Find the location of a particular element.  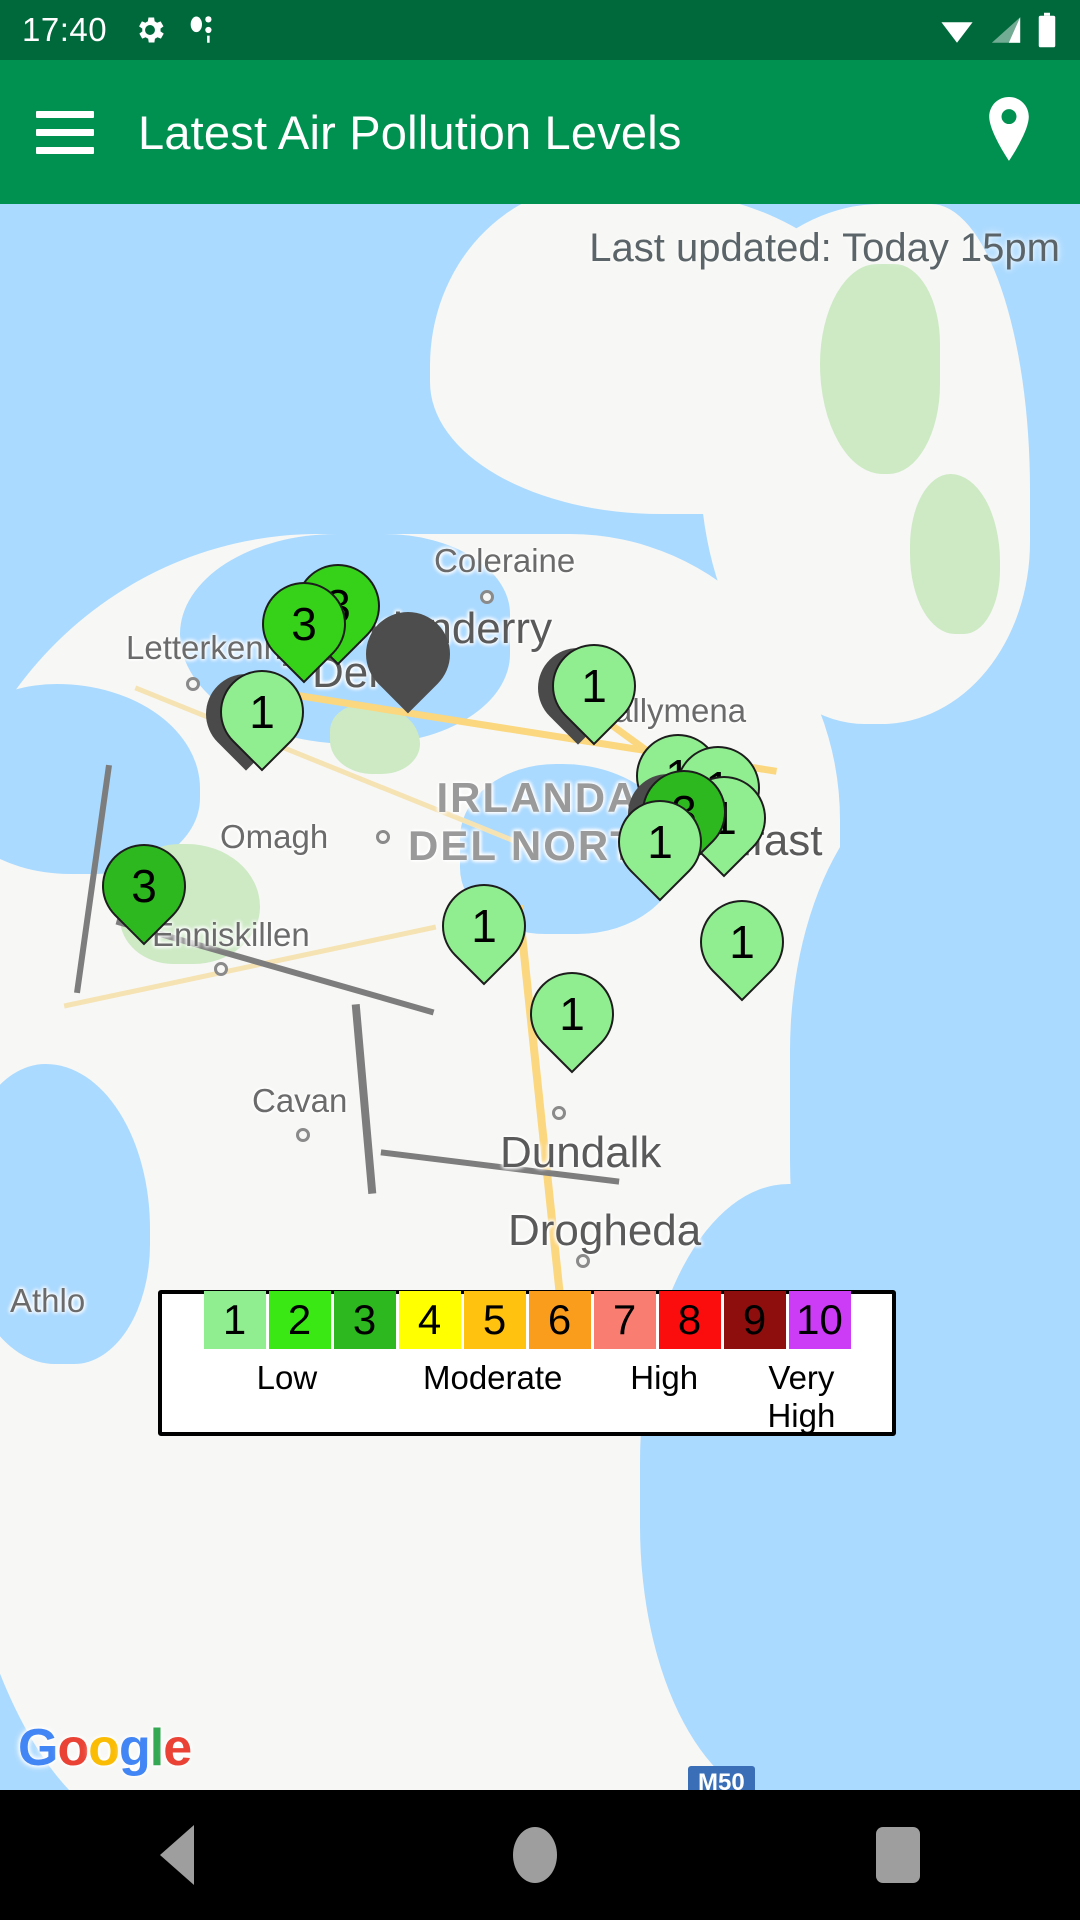

battery-icon is located at coordinates (1047, 30).